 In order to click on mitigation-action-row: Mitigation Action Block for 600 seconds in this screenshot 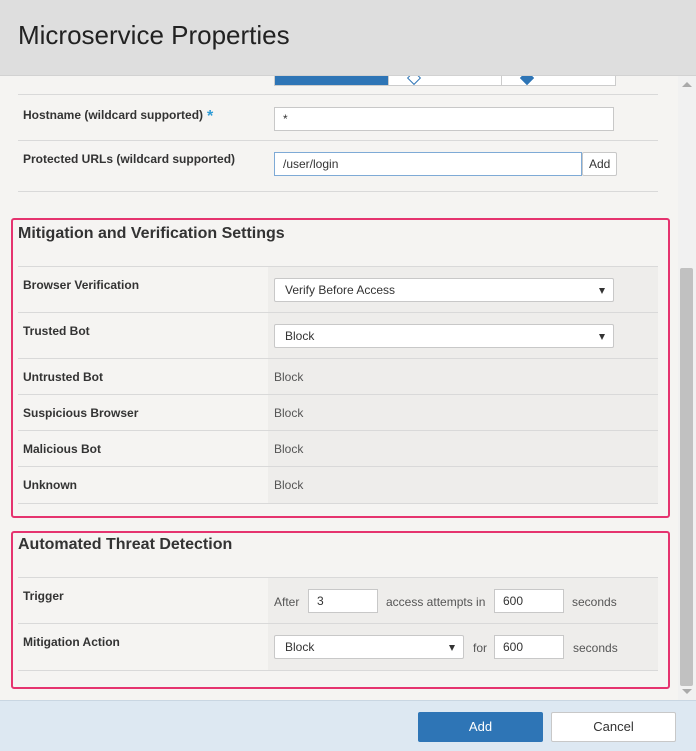, I will do `click(338, 647)`.